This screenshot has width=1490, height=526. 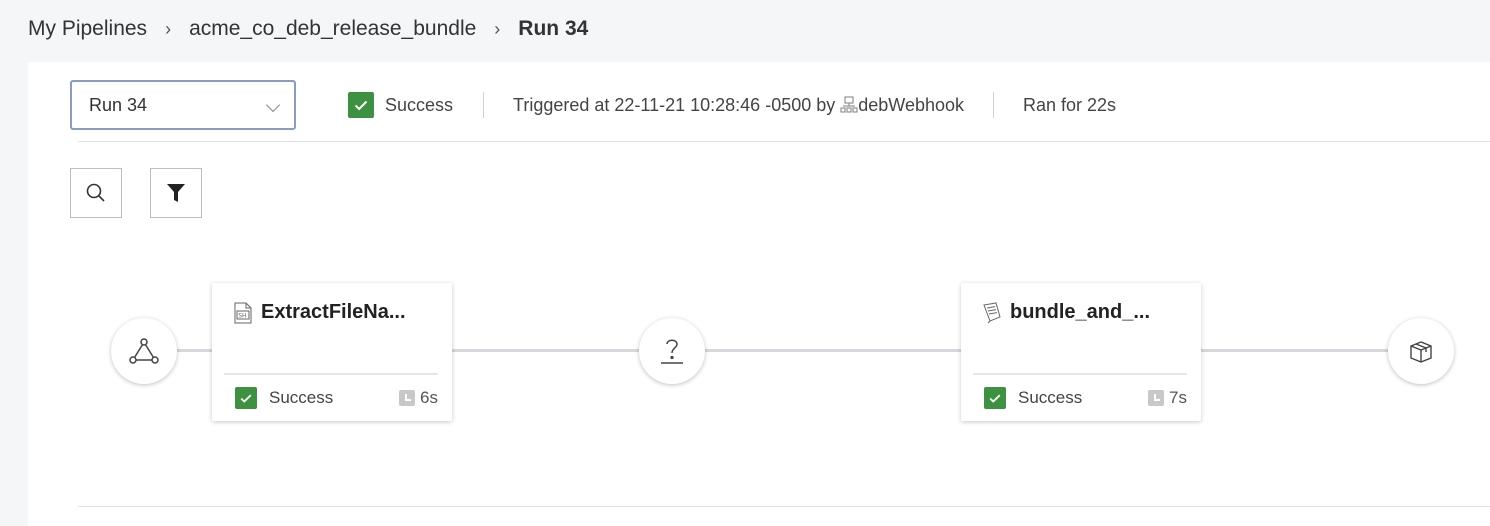 What do you see at coordinates (419, 104) in the screenshot?
I see `run-status-text: Success` at bounding box center [419, 104].